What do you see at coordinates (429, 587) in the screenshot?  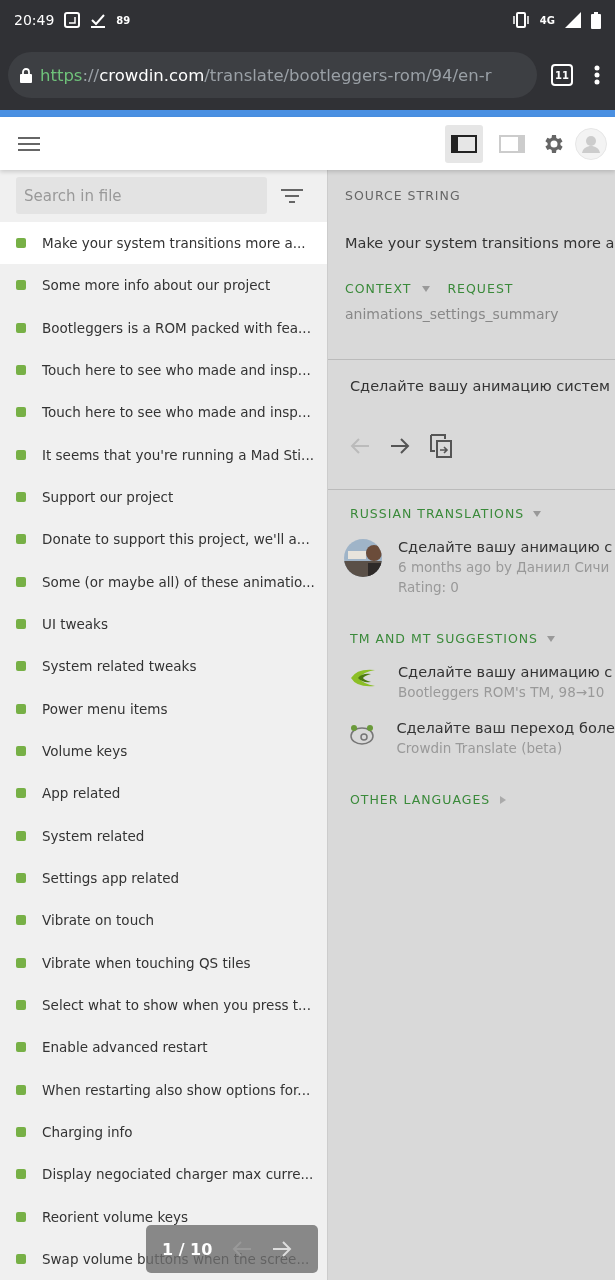 I see `rating-text: Rating: 0` at bounding box center [429, 587].